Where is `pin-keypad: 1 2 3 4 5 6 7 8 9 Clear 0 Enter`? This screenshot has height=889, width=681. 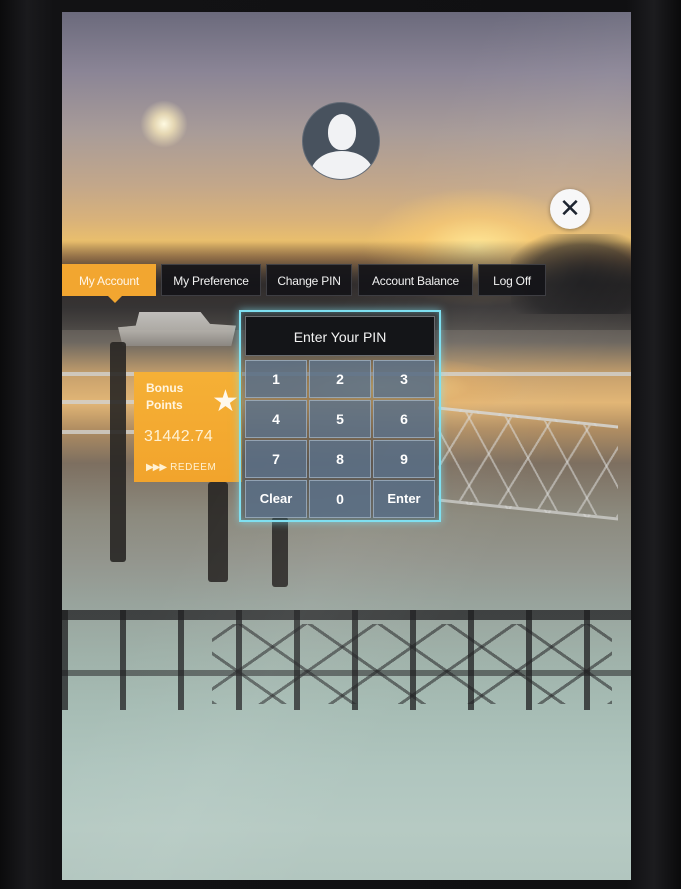
pin-keypad: 1 2 3 4 5 6 7 8 9 Clear 0 Enter is located at coordinates (340, 439).